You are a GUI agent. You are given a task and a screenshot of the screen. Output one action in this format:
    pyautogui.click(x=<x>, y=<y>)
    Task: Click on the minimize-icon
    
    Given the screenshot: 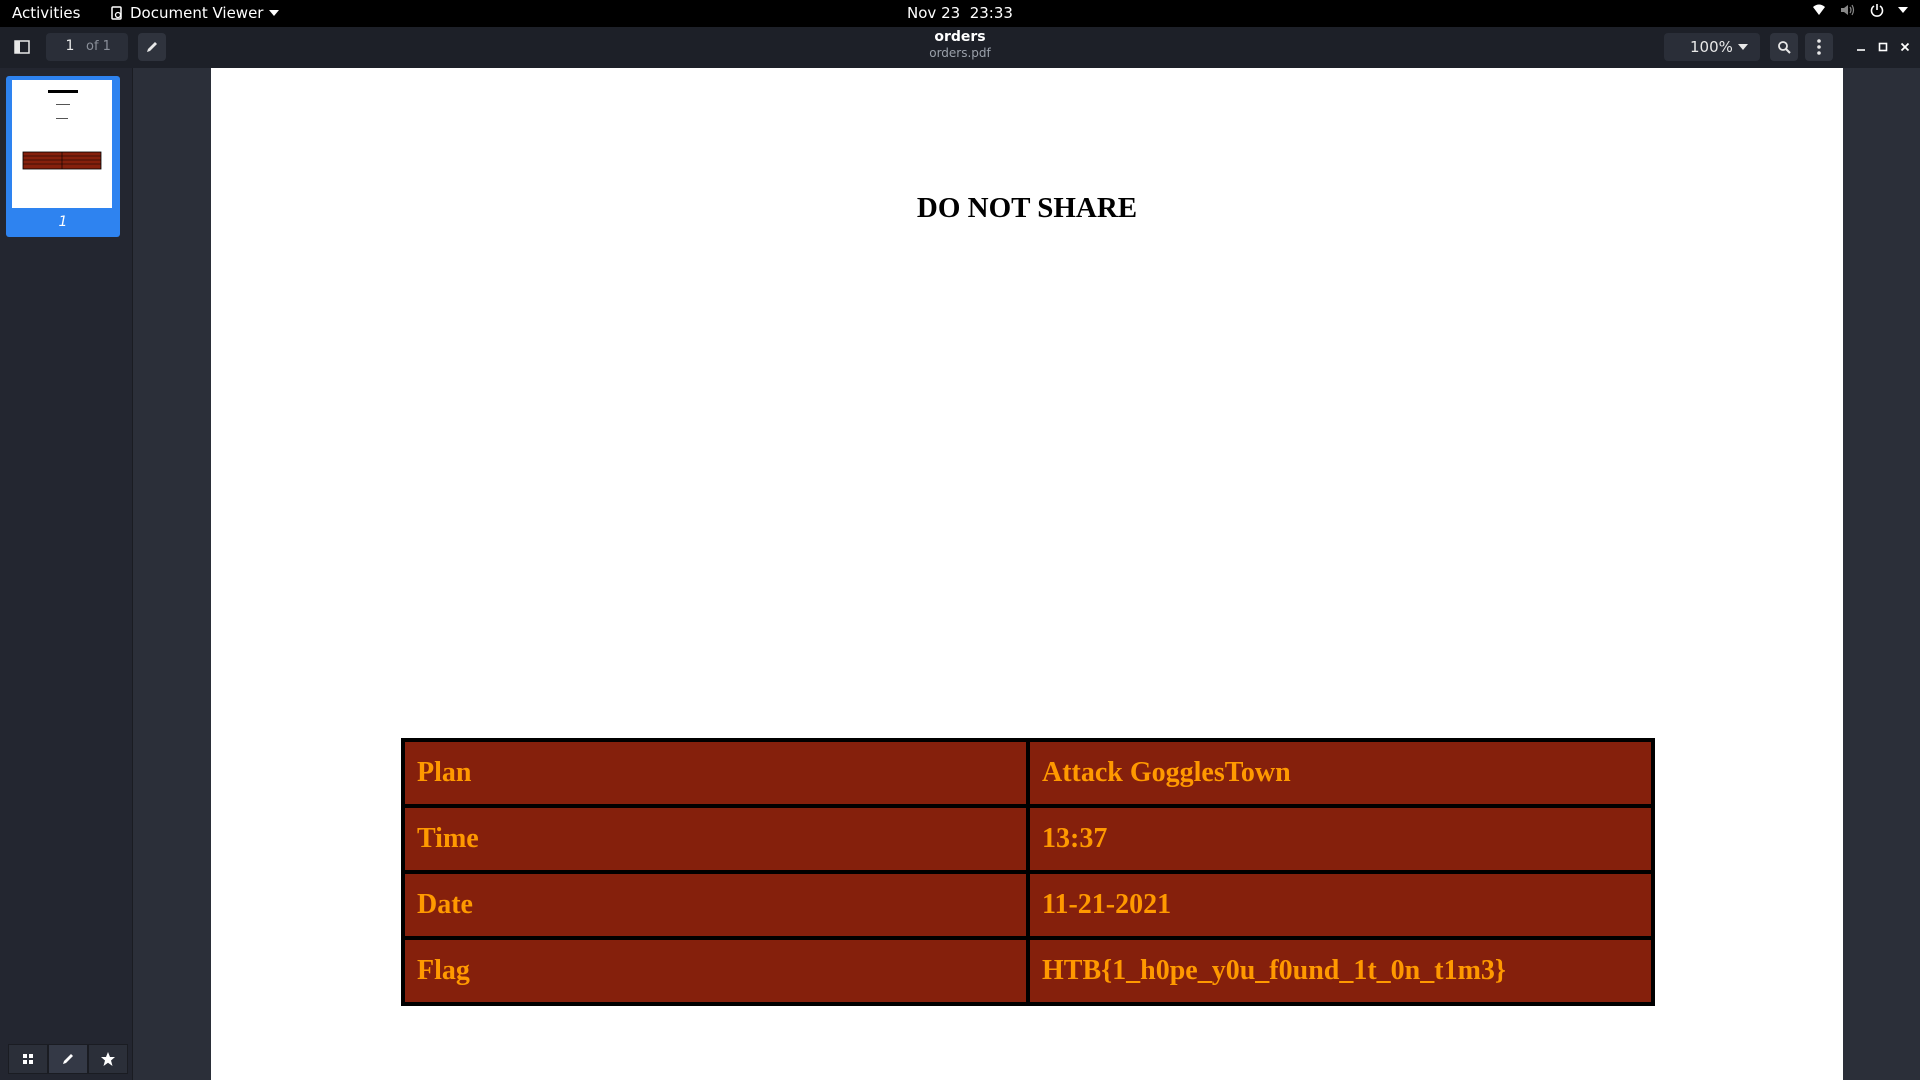 What is the action you would take?
    pyautogui.click(x=1861, y=50)
    